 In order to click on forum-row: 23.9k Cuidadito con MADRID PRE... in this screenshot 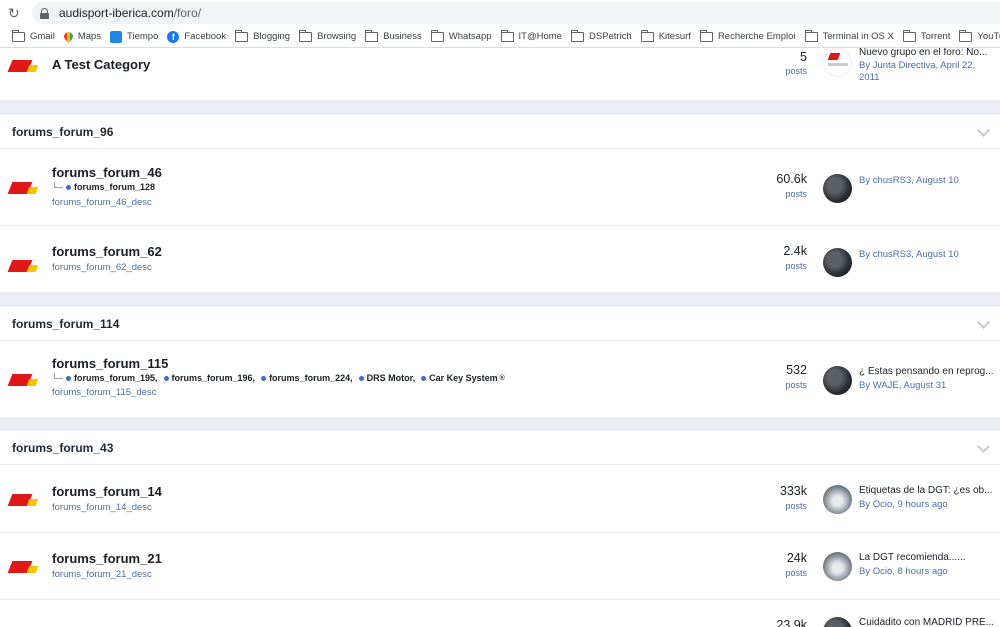, I will do `click(500, 613)`.